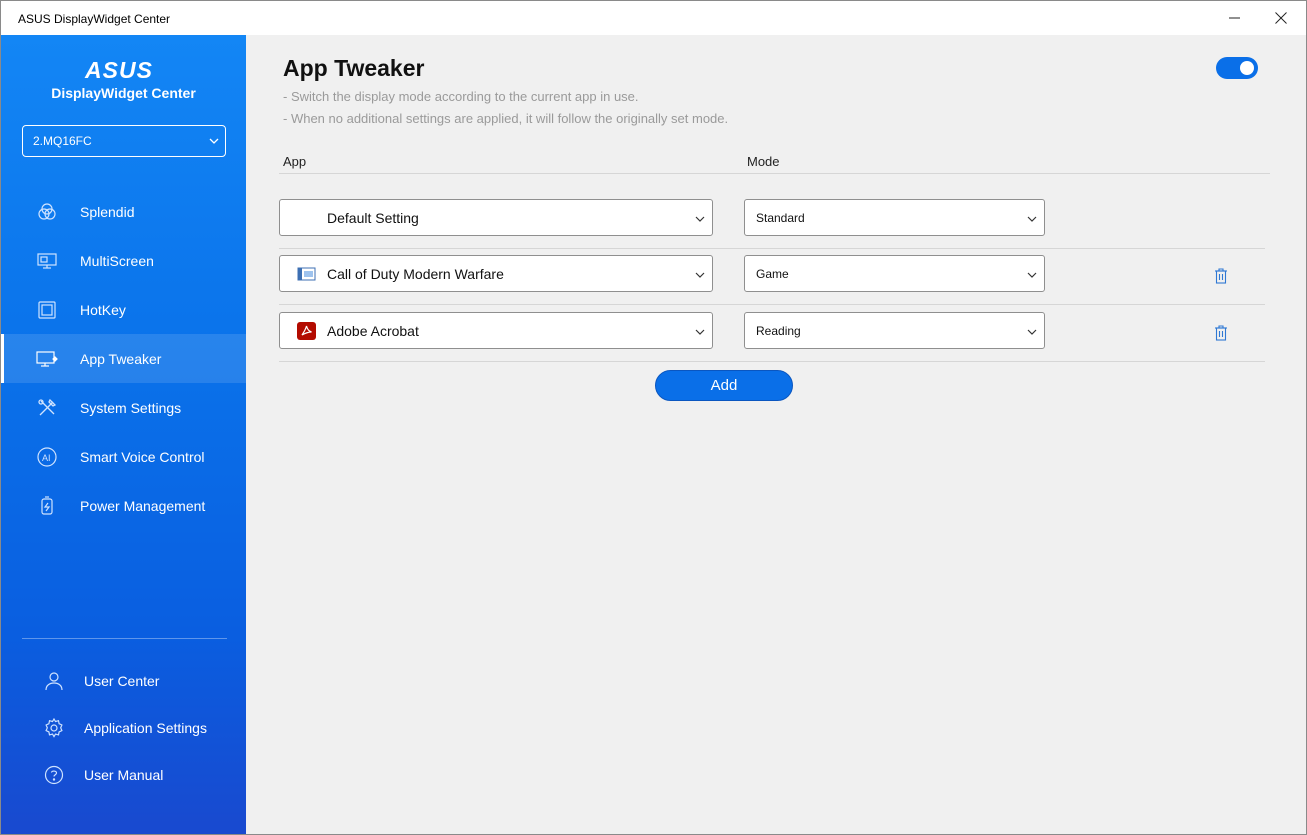 The image size is (1307, 835). I want to click on minimize-icon, so click(1234, 18).